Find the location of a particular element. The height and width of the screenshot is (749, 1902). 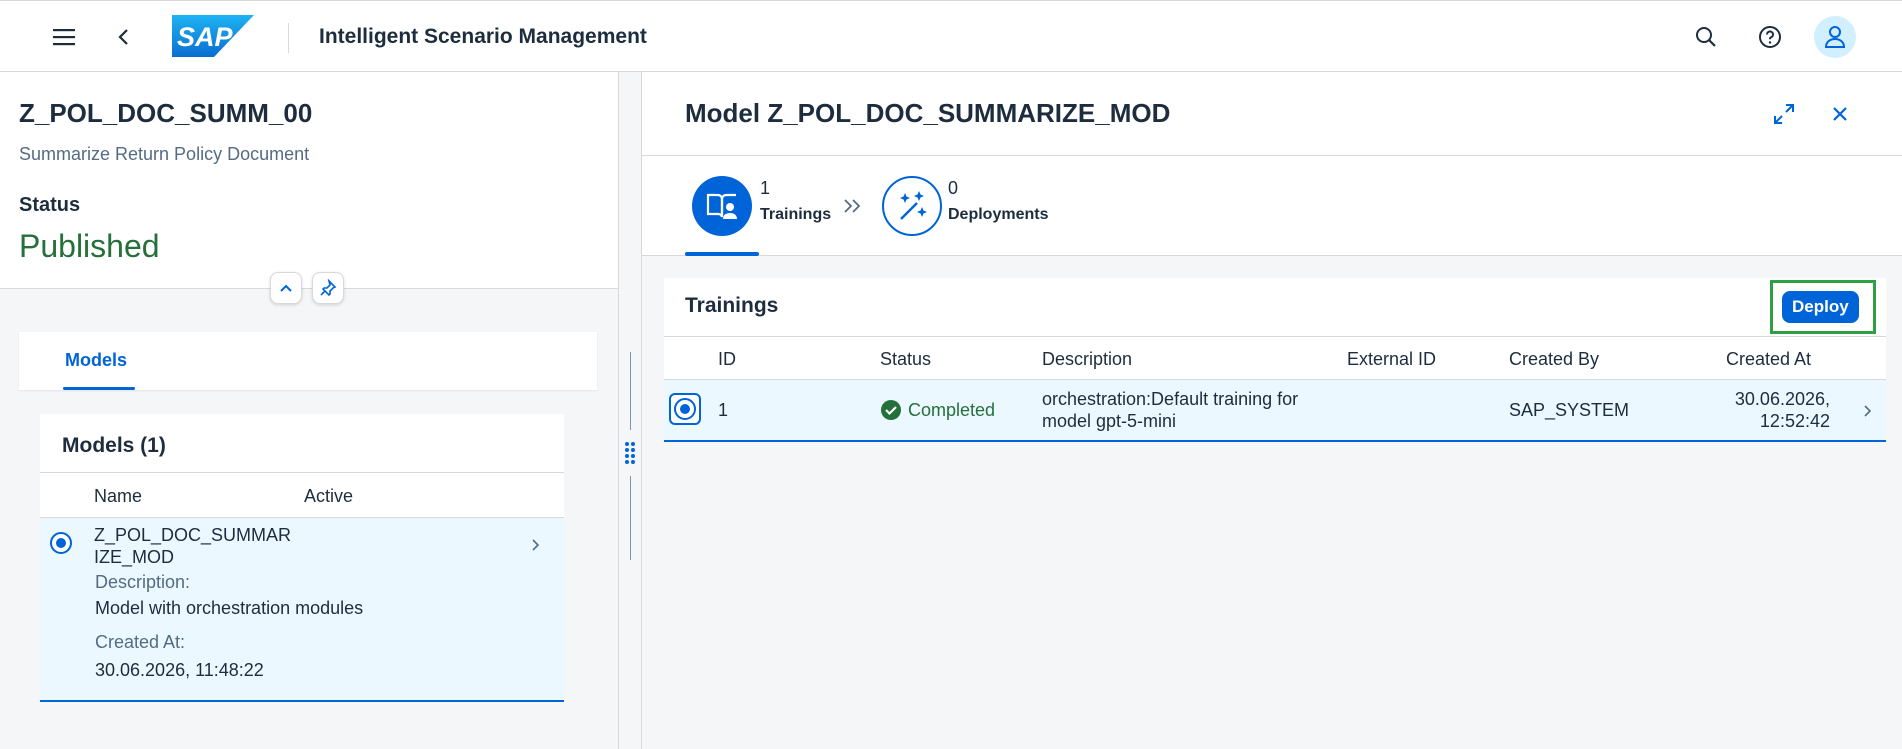

model-name: Z_POL_DOC_SUMMARIZE_MOD is located at coordinates (193, 546).